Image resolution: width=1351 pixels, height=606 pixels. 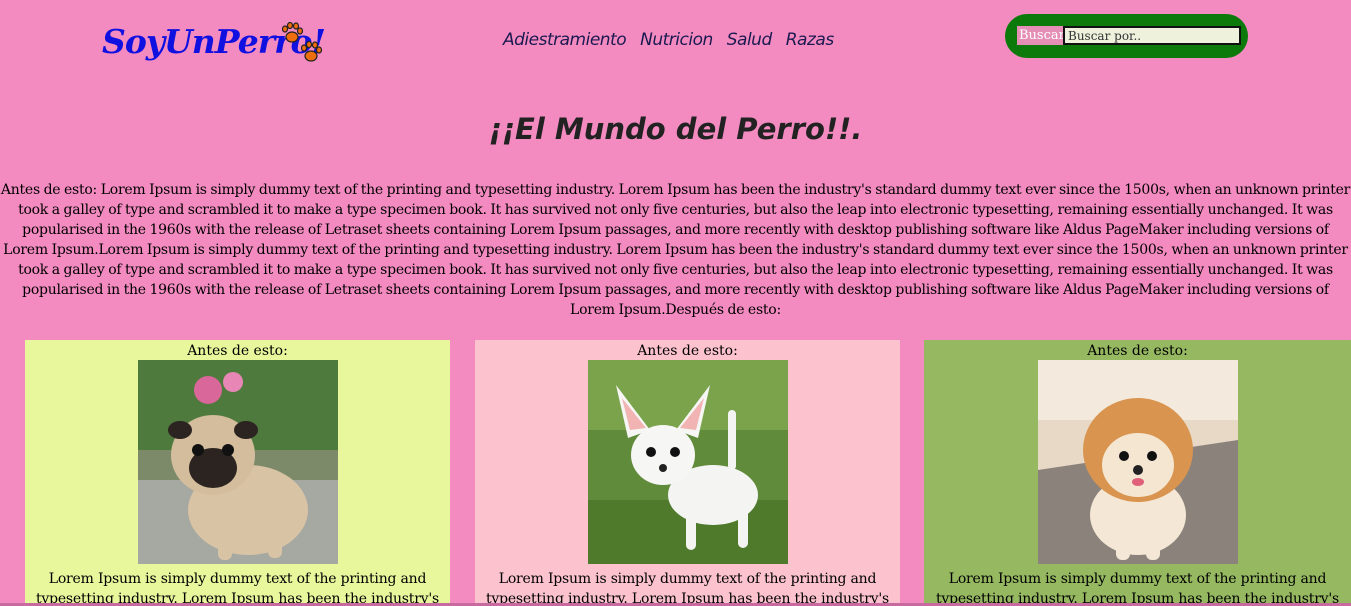 What do you see at coordinates (1152, 35) in the screenshot?
I see `search-input` at bounding box center [1152, 35].